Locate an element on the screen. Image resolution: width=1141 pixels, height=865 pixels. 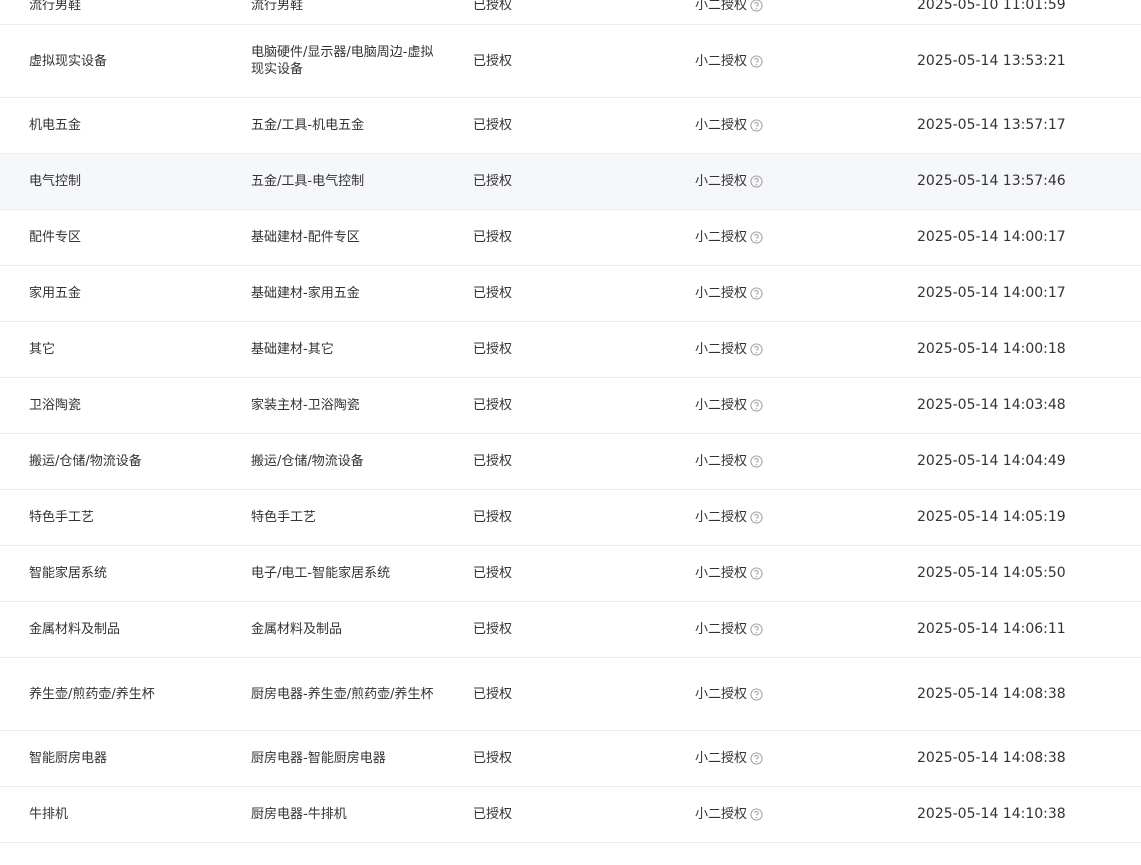
category-path-cell: 家装主材-卫浴陶瓷 is located at coordinates (305, 405).